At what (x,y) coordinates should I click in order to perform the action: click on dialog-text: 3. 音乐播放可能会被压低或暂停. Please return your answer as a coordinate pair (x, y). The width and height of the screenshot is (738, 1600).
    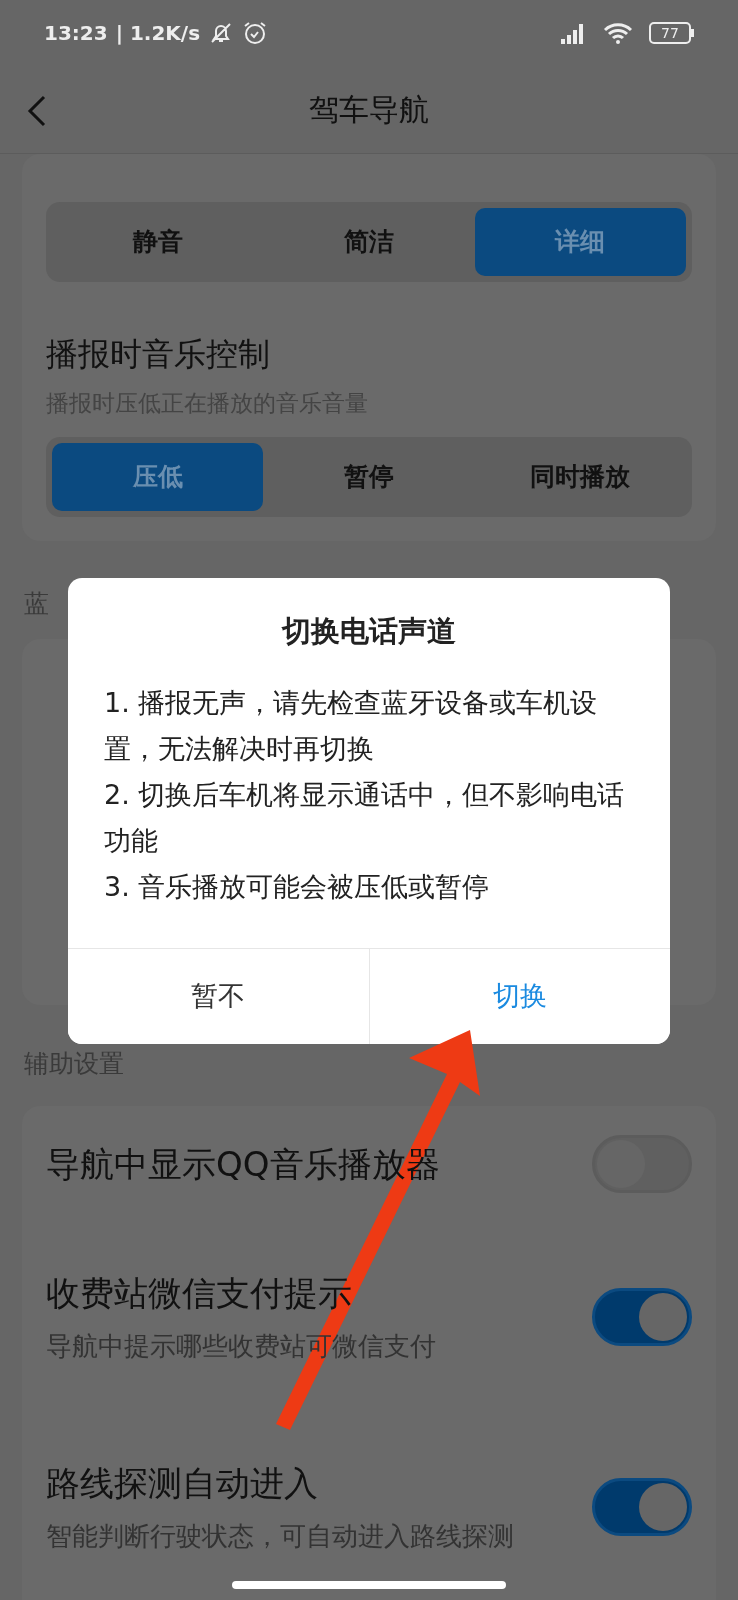
    Looking at the image, I should click on (297, 886).